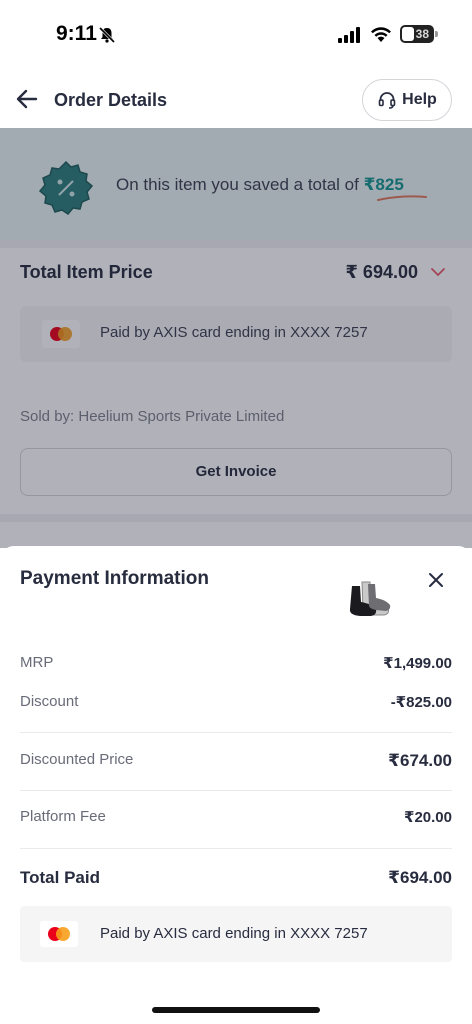 The image size is (472, 1024). I want to click on payment-method-box: Paid by AXIS card ending in XXXX 7257, so click(236, 934).